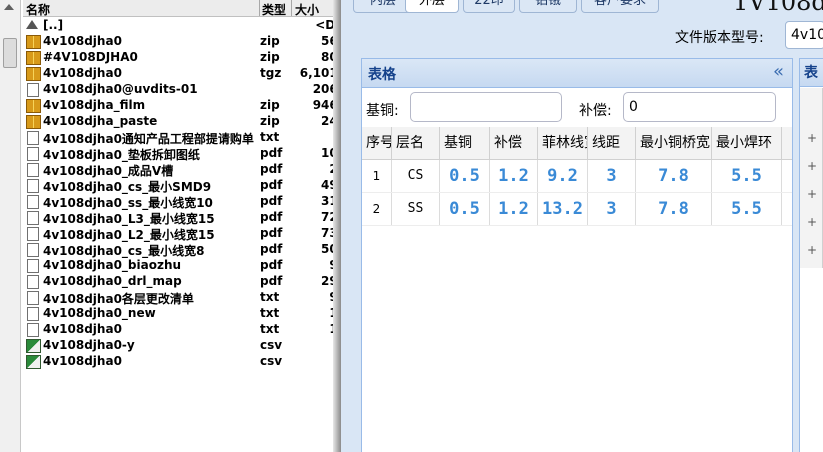  I want to click on scroll-up-icon, so click(9, 7).